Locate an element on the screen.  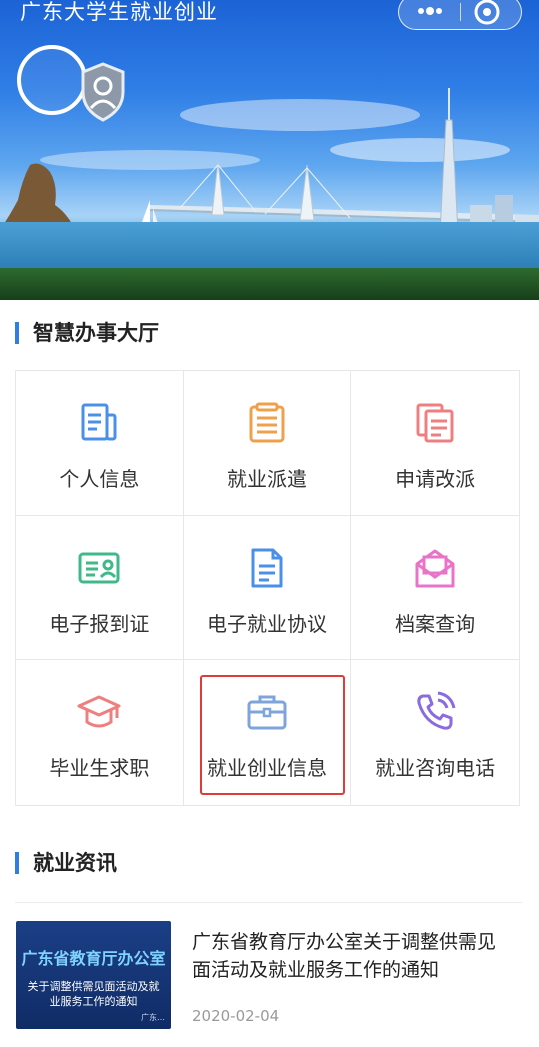
service-employment-dispatch: 就业派遣 is located at coordinates (267, 443).